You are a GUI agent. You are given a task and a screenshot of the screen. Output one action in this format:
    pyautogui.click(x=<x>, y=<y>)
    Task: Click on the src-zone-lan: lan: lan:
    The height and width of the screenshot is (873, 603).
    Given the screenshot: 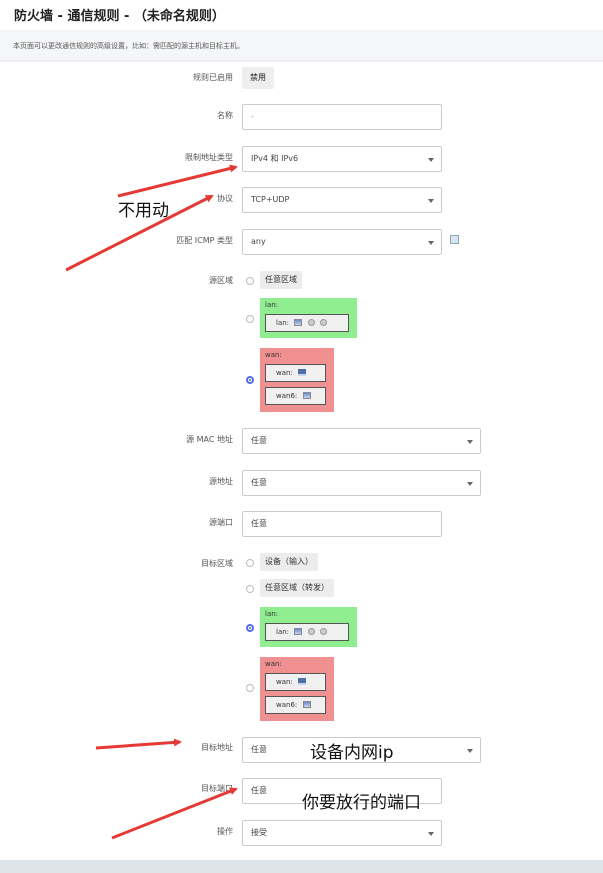 What is the action you would take?
    pyautogui.click(x=308, y=318)
    